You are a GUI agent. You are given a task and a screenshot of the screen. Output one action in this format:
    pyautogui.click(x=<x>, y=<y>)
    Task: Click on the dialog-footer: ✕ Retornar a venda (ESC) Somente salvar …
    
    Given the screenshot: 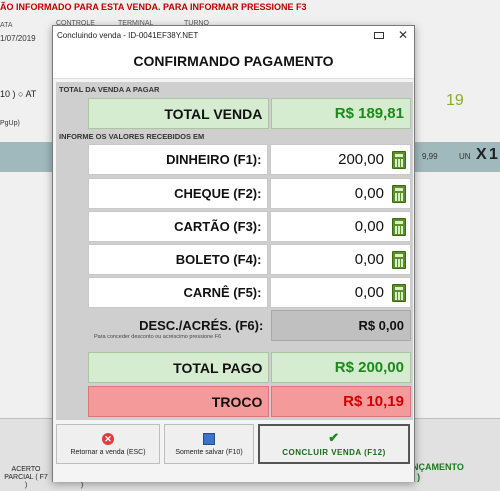 What is the action you would take?
    pyautogui.click(x=233, y=451)
    